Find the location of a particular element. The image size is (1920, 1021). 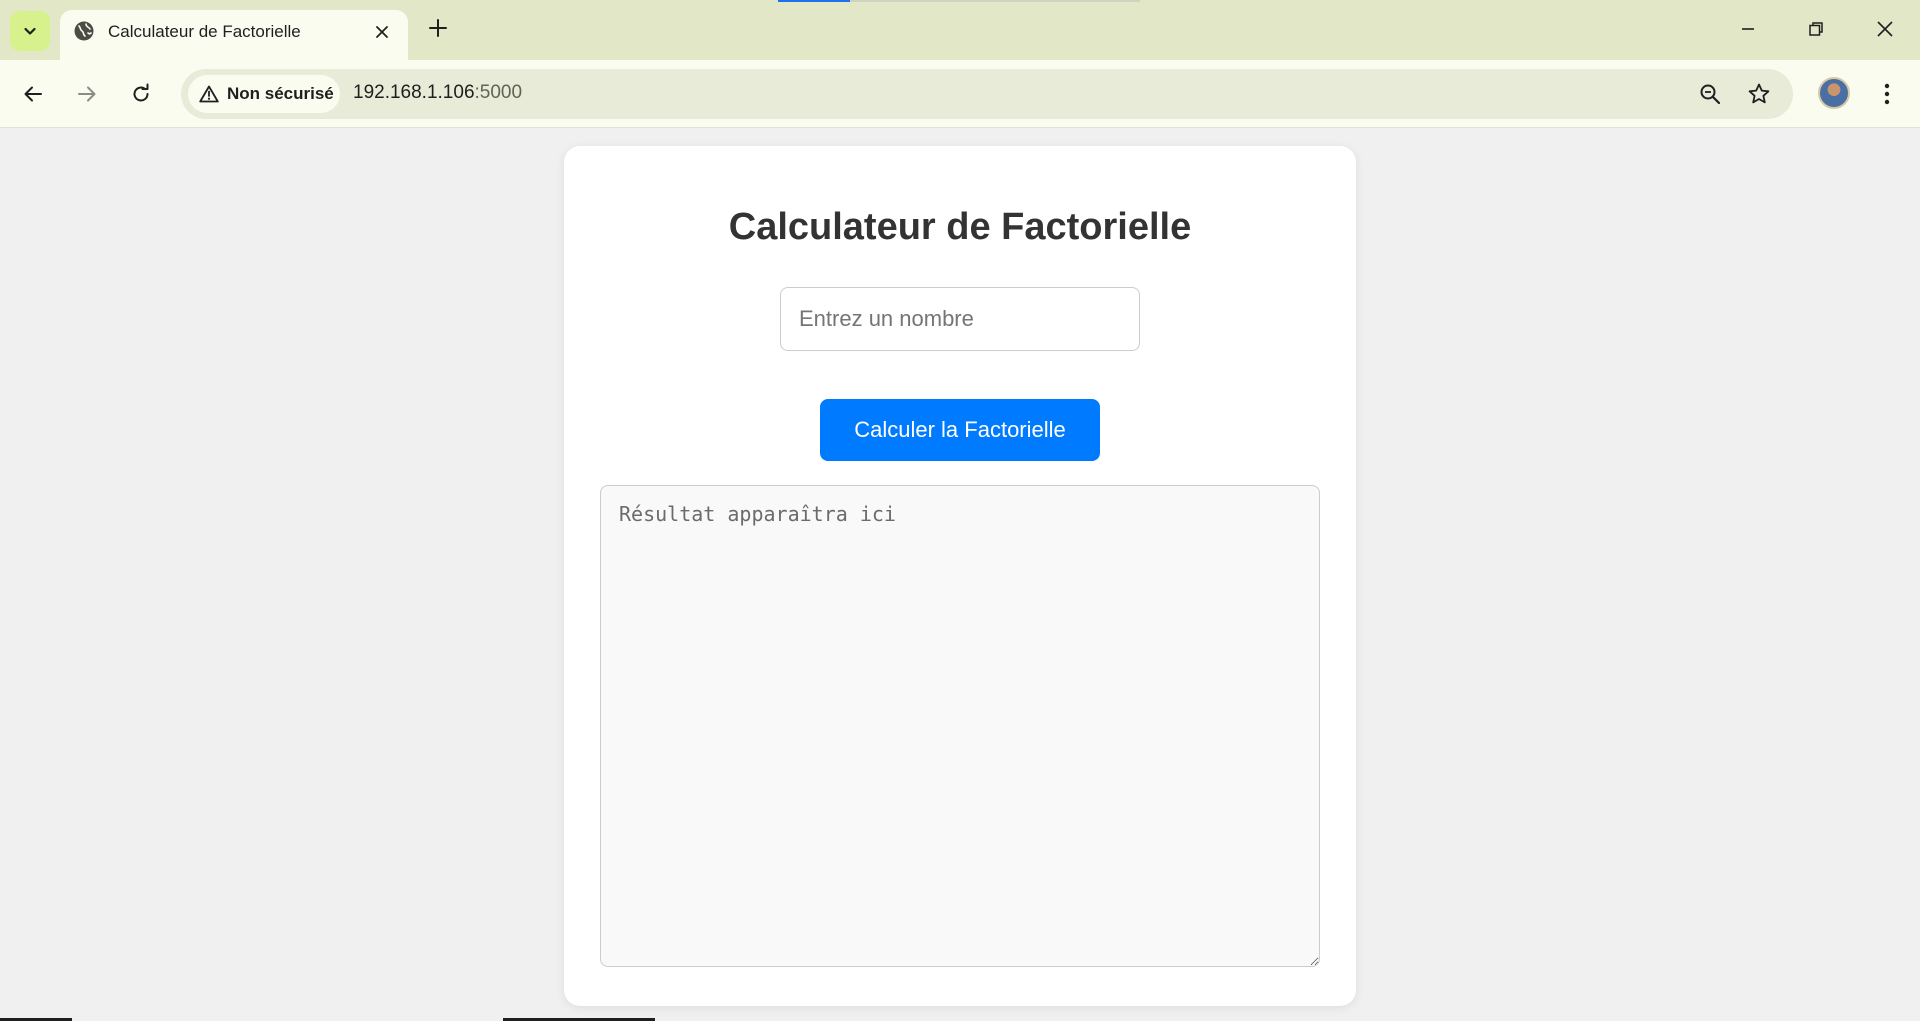

restore-icon is located at coordinates (1816, 29).